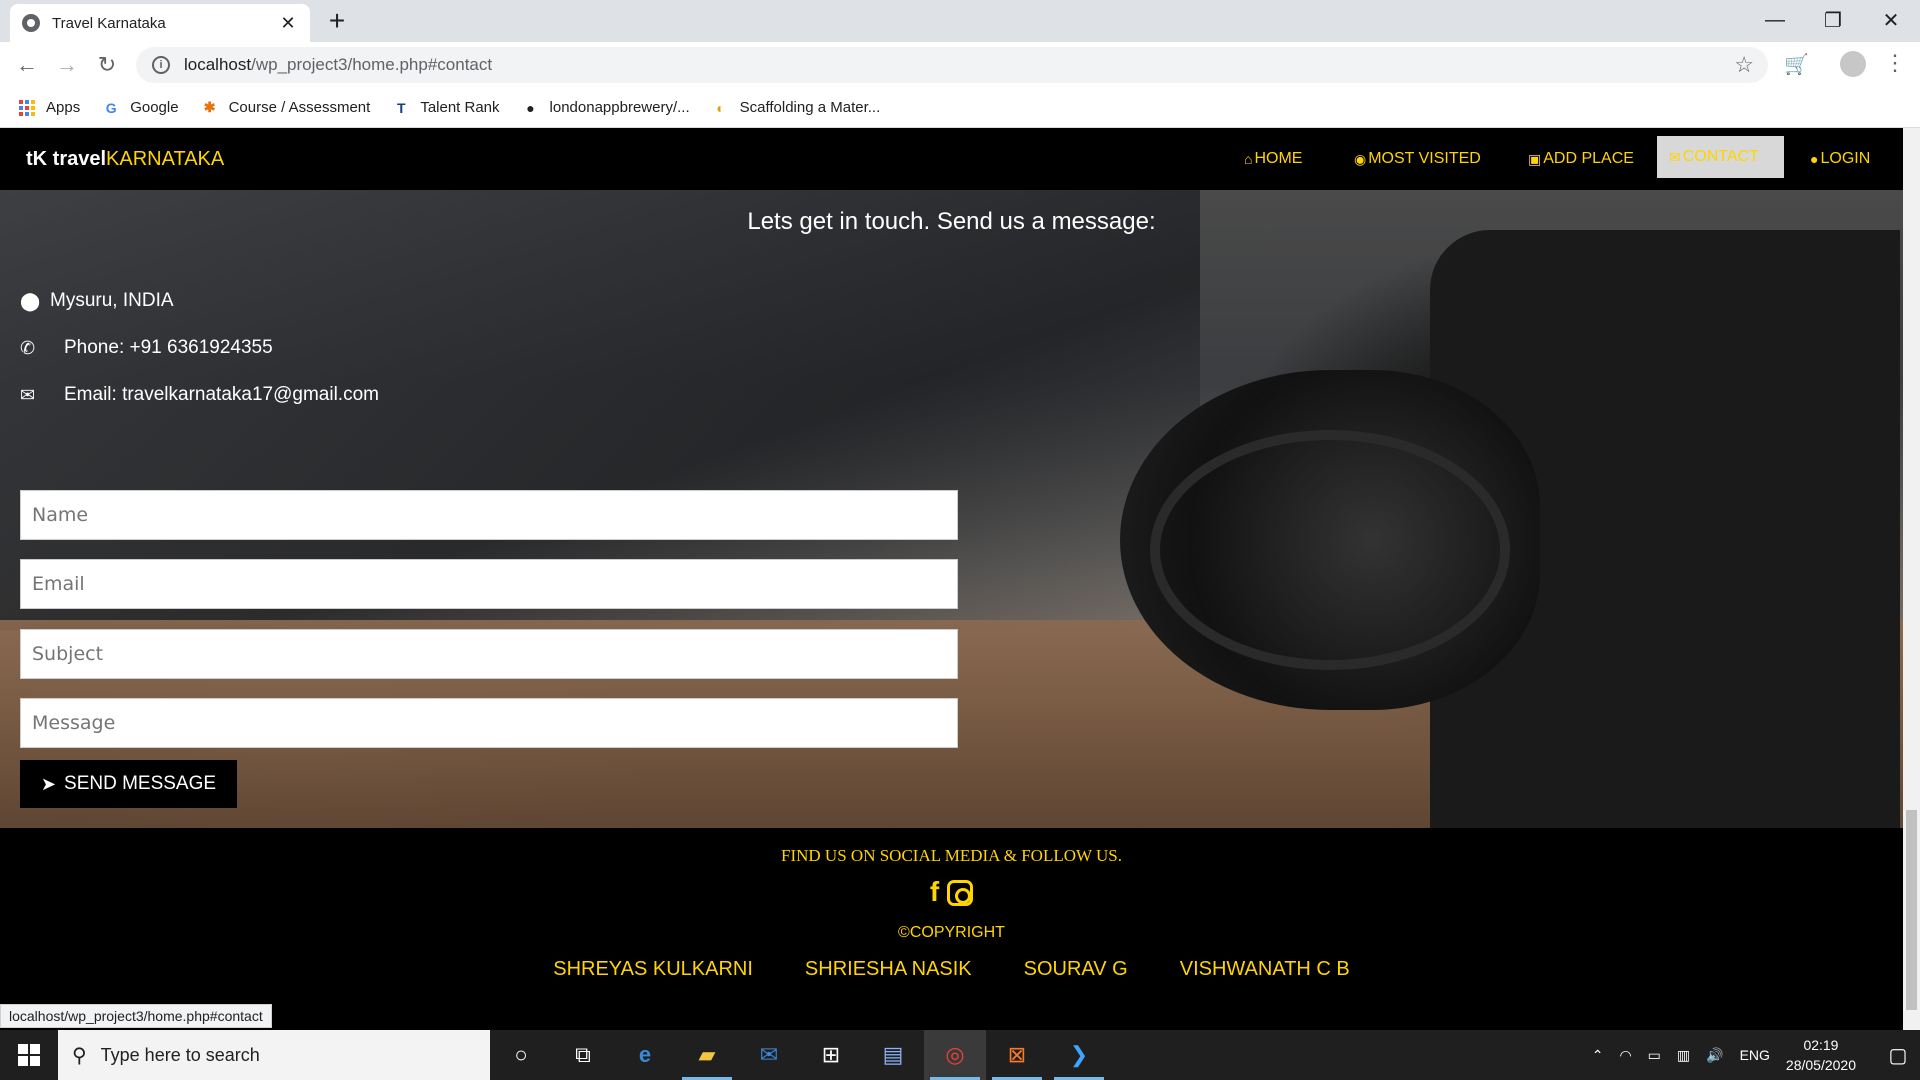 The width and height of the screenshot is (1920, 1080). I want to click on bookmark-course-assessment: ✱ Course / Assessment, so click(286, 108).